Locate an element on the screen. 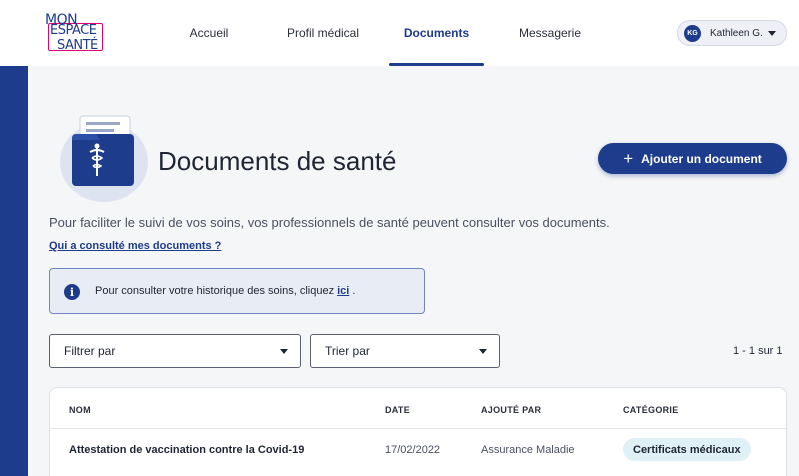  document-added-by: Assurance Maladie is located at coordinates (528, 450).